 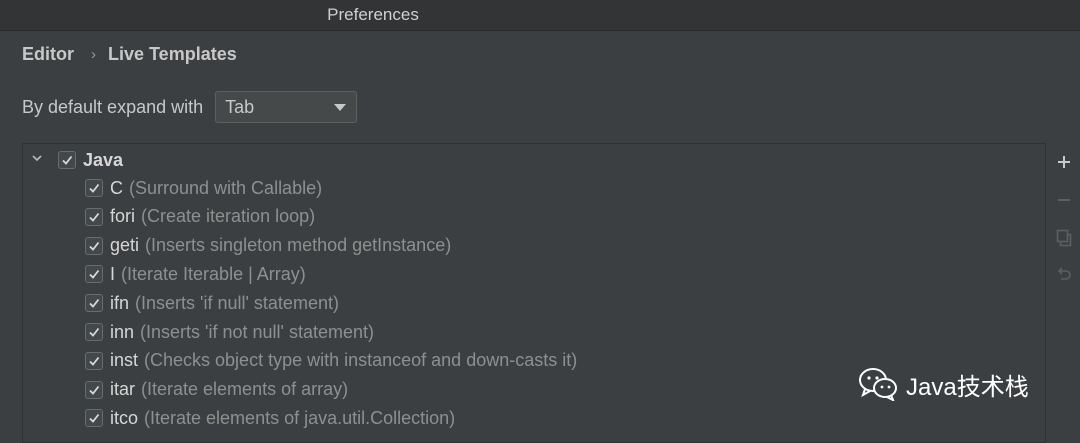 I want to click on template-description: (Surround with Callable), so click(x=226, y=187).